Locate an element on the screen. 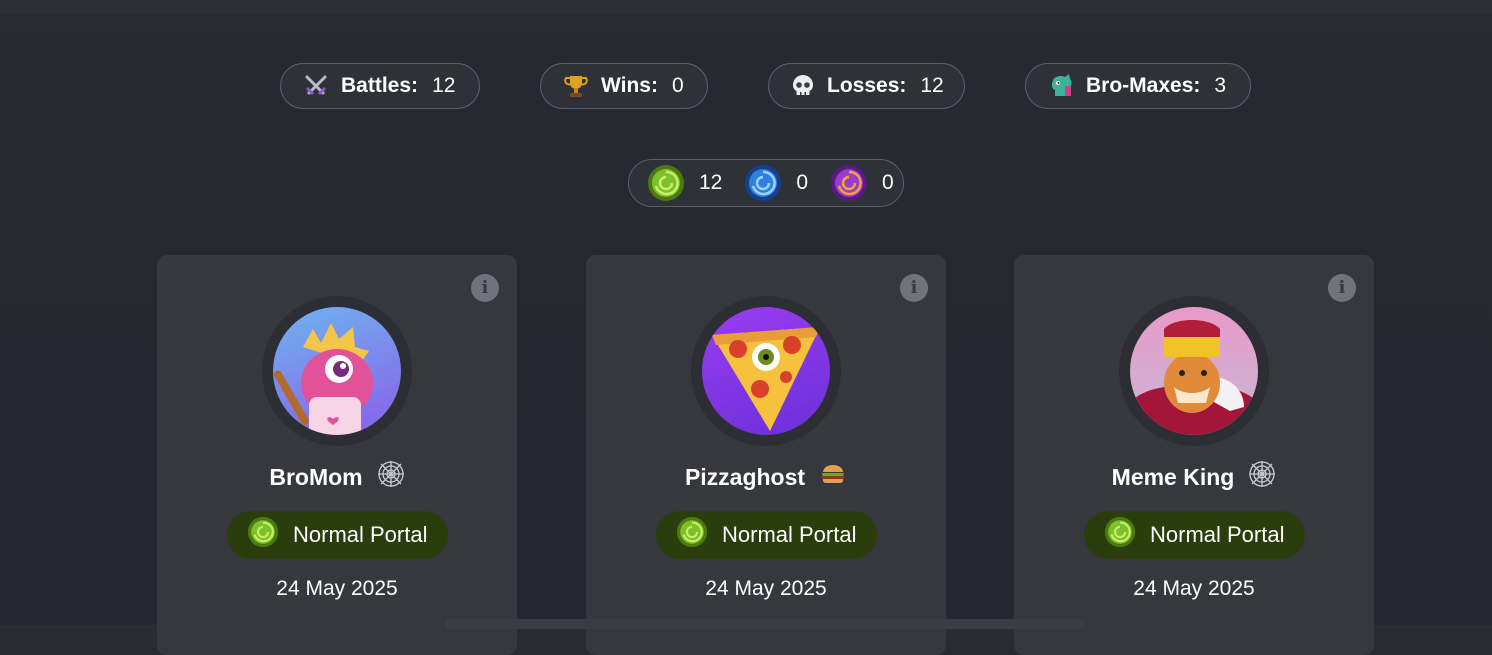 The width and height of the screenshot is (1492, 655). bromom-avatar-image is located at coordinates (337, 371).